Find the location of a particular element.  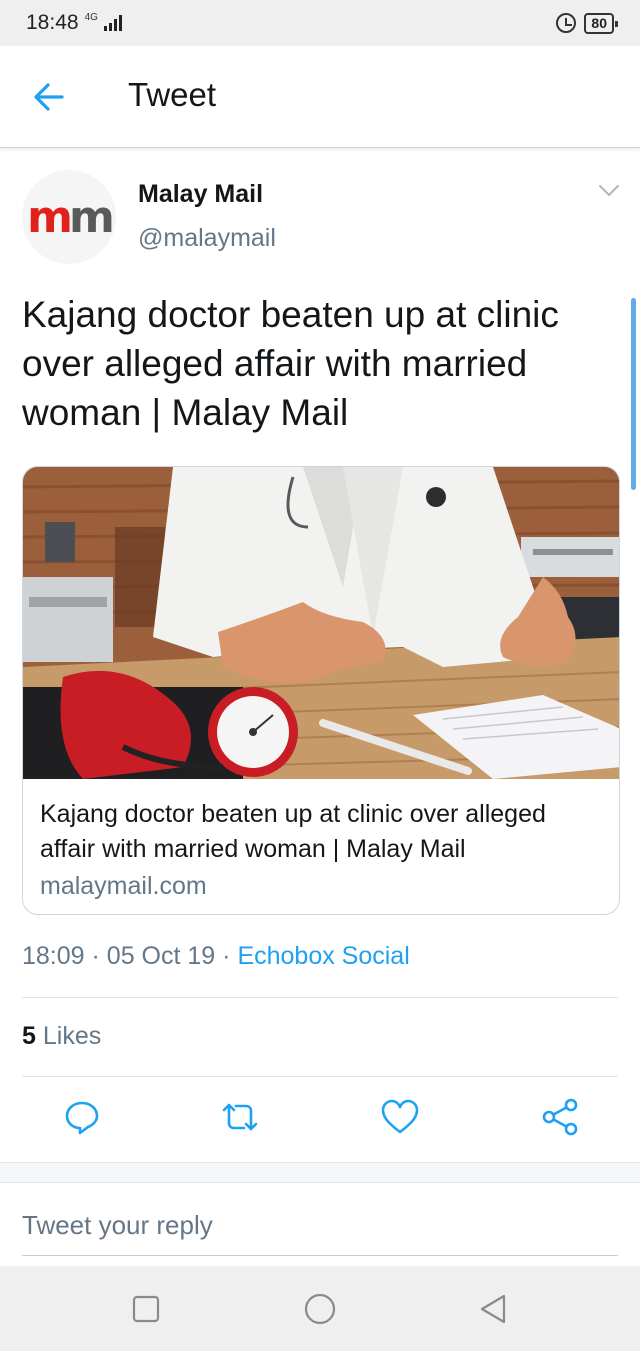

network-type: 4G is located at coordinates (91, 17).